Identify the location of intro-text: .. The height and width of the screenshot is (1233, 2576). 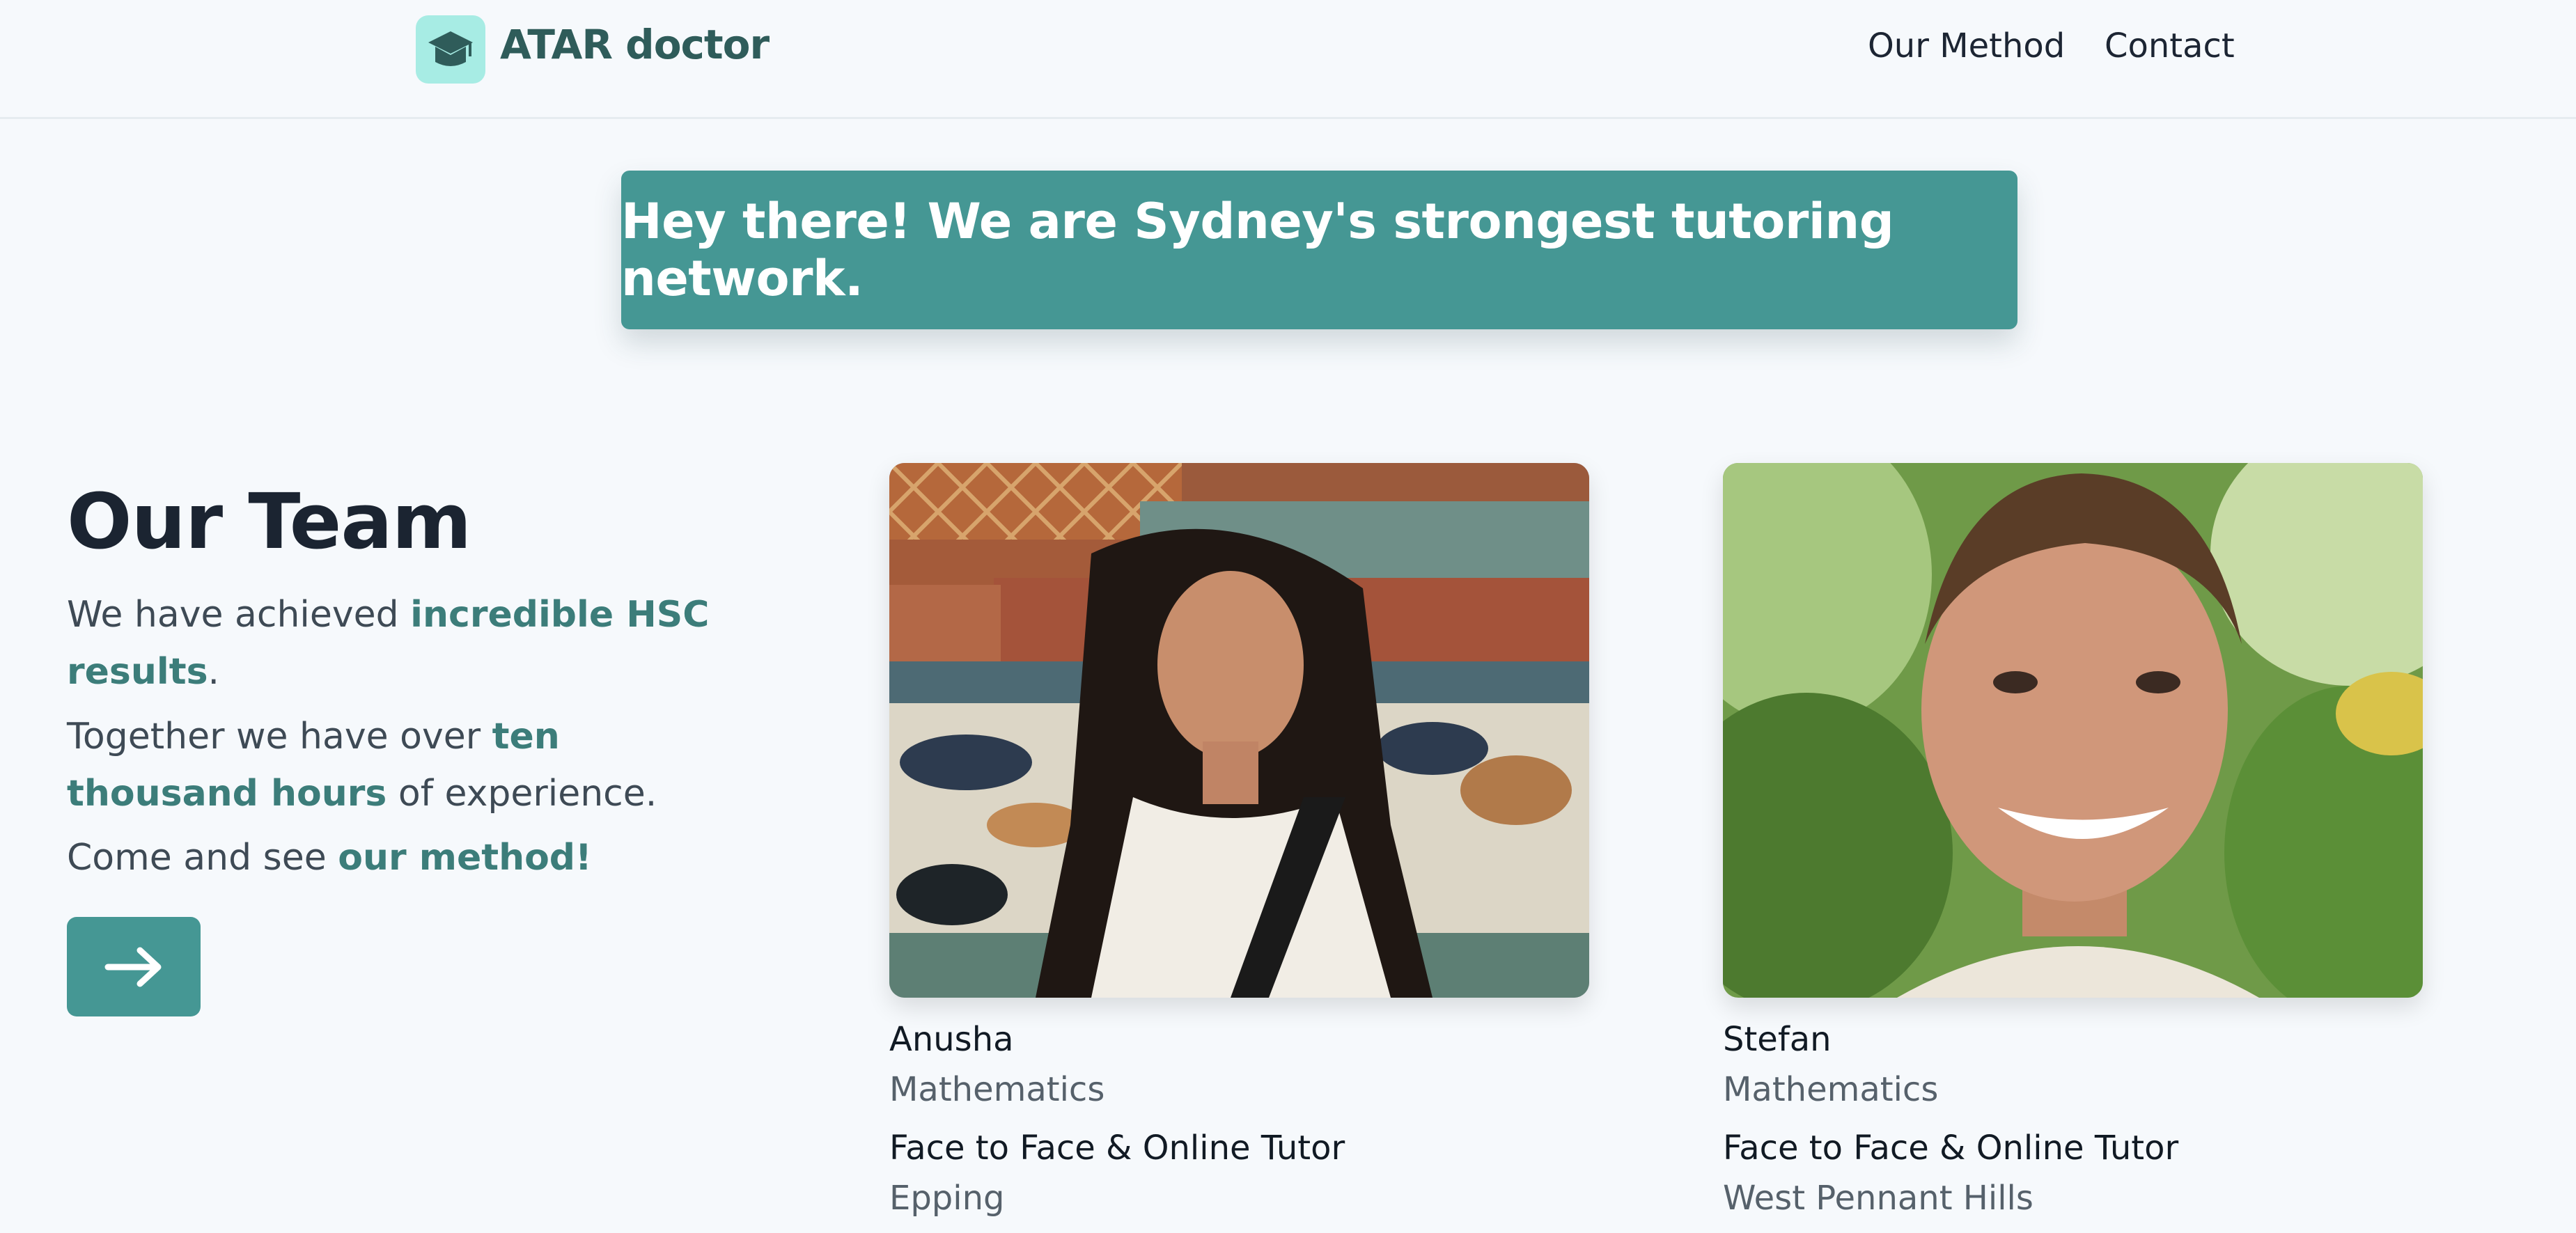
(214, 672).